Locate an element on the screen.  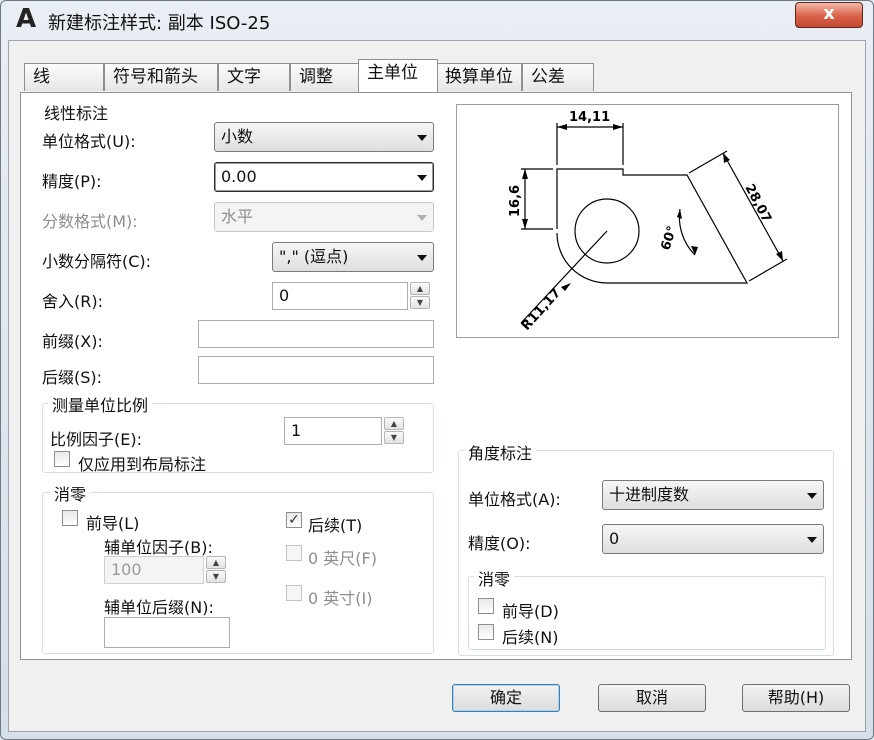
window-title: 新建标注样式: 副本 ISO-25 is located at coordinates (159, 23).